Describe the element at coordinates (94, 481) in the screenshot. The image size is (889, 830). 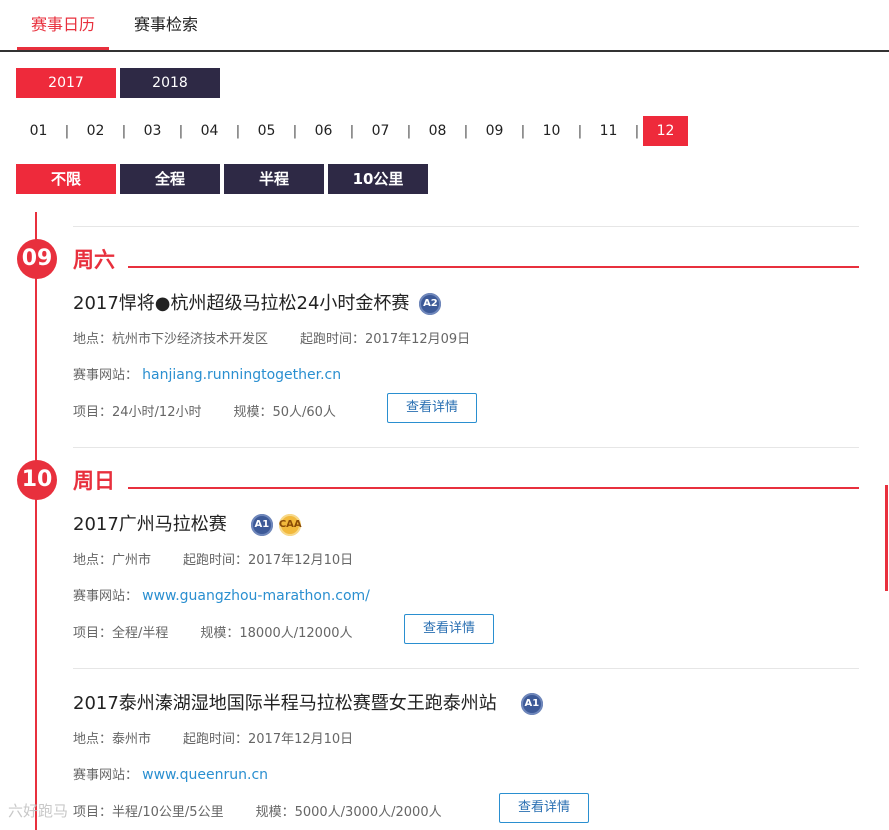
I see `weekday-label: 周日` at that location.